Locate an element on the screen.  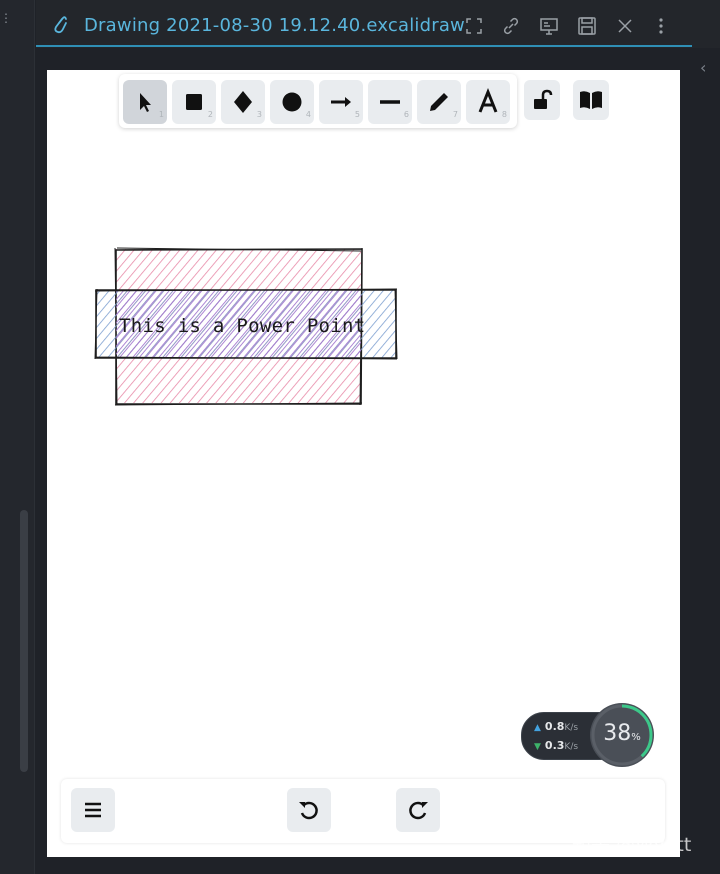
sidebar-more-icon: ⋮ is located at coordinates (6, 18).